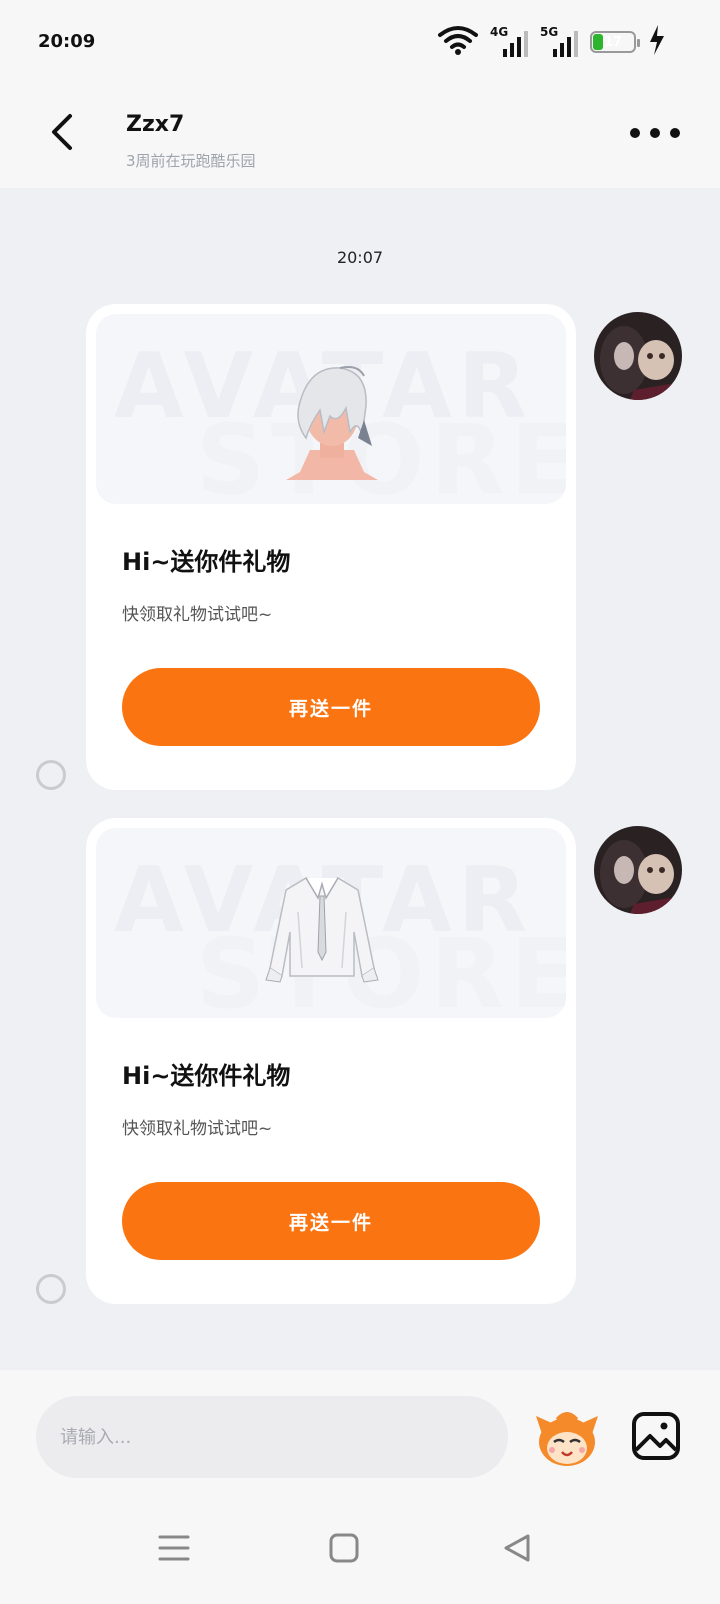  I want to click on home-button, so click(344, 1548).